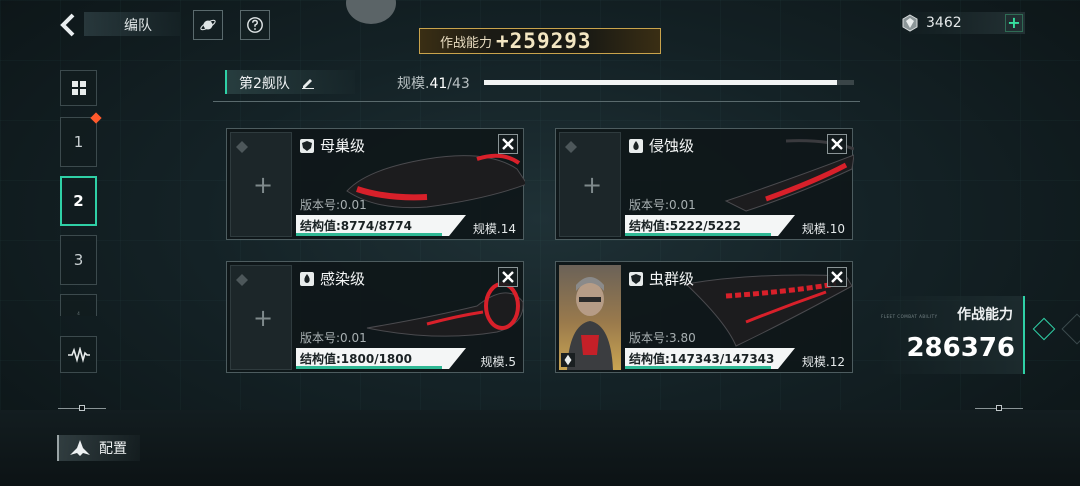 This screenshot has width=1080, height=486. I want to click on overview-button, so click(78, 88).